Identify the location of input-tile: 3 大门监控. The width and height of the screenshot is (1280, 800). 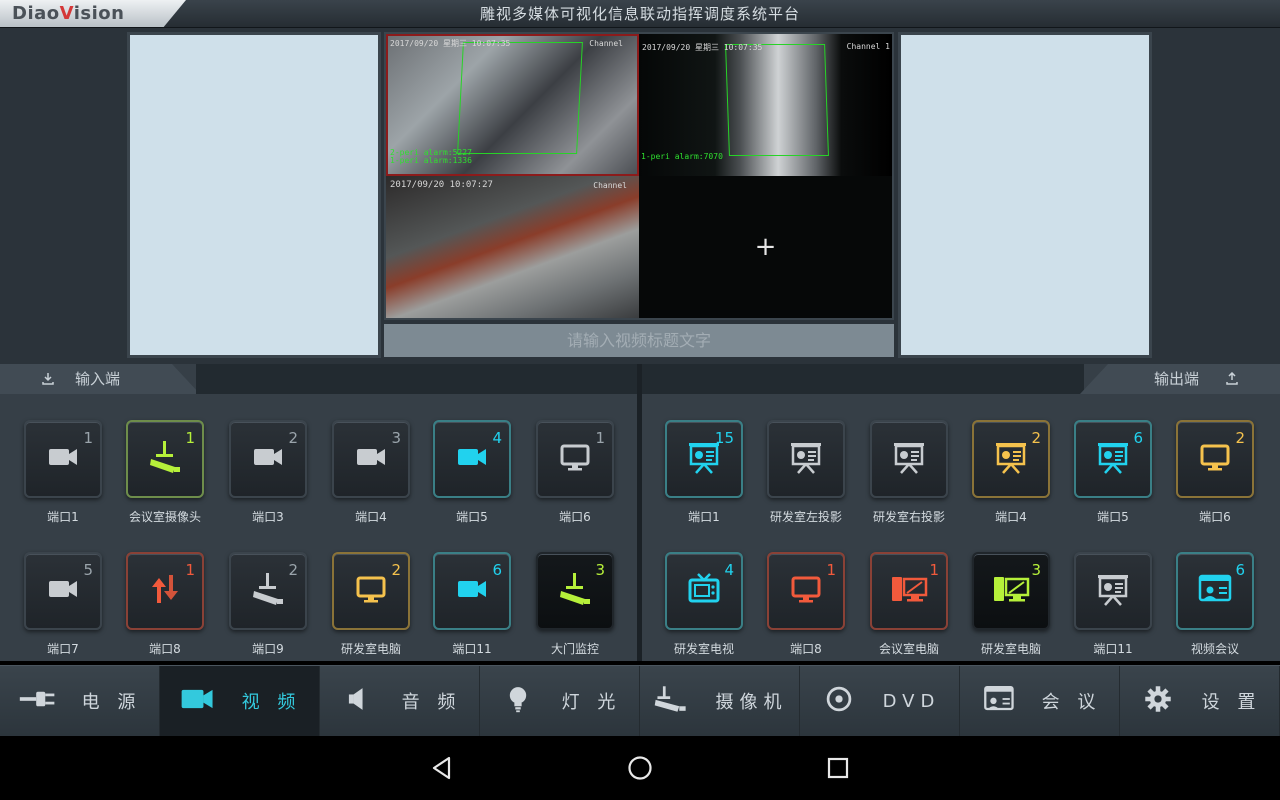
(575, 605).